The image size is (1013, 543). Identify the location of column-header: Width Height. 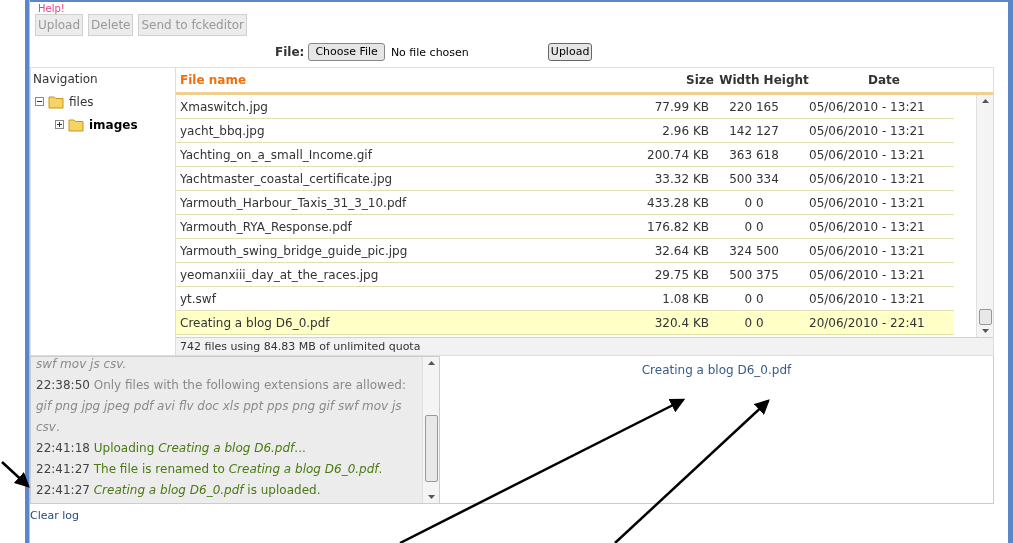
(764, 80).